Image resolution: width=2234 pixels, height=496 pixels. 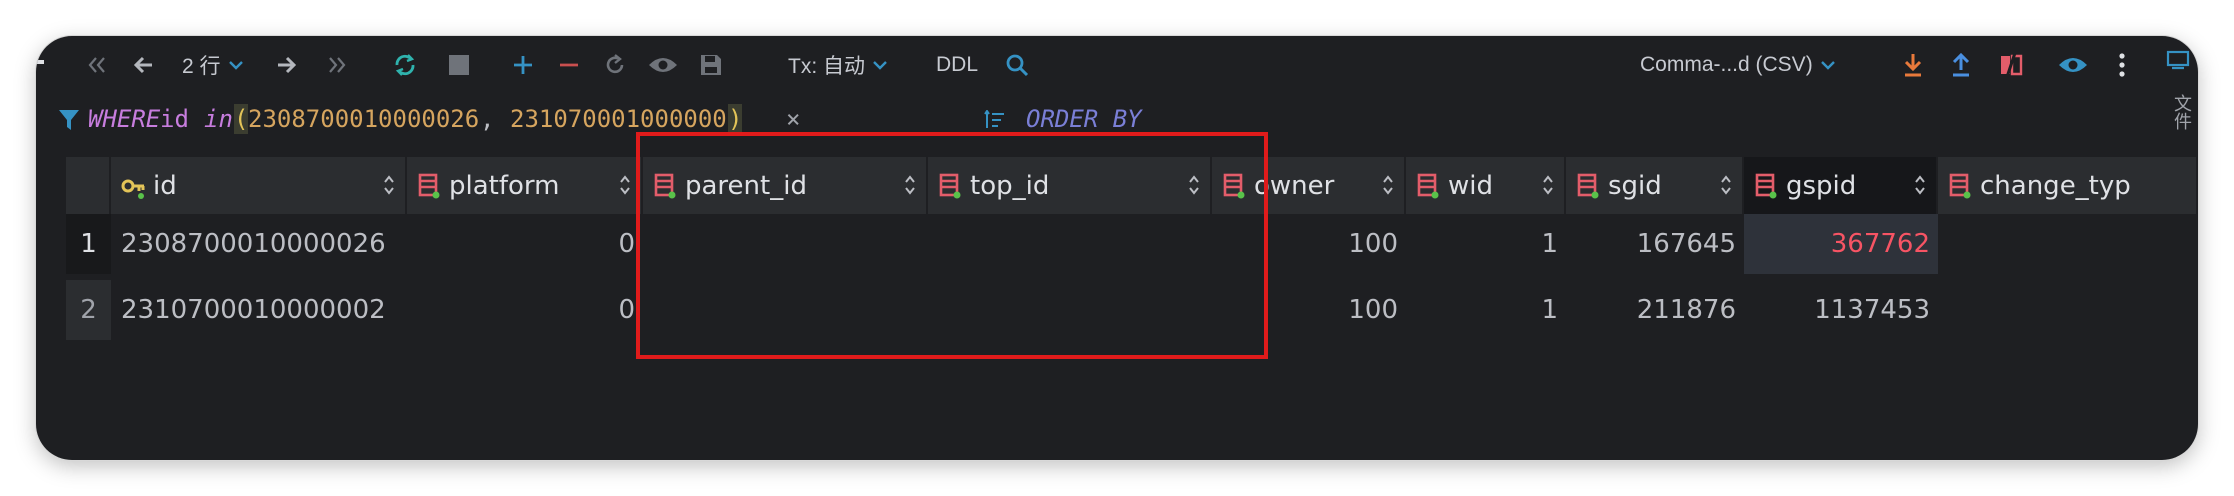 I want to click on cell-id: 2310700010000002, so click(x=260, y=310).